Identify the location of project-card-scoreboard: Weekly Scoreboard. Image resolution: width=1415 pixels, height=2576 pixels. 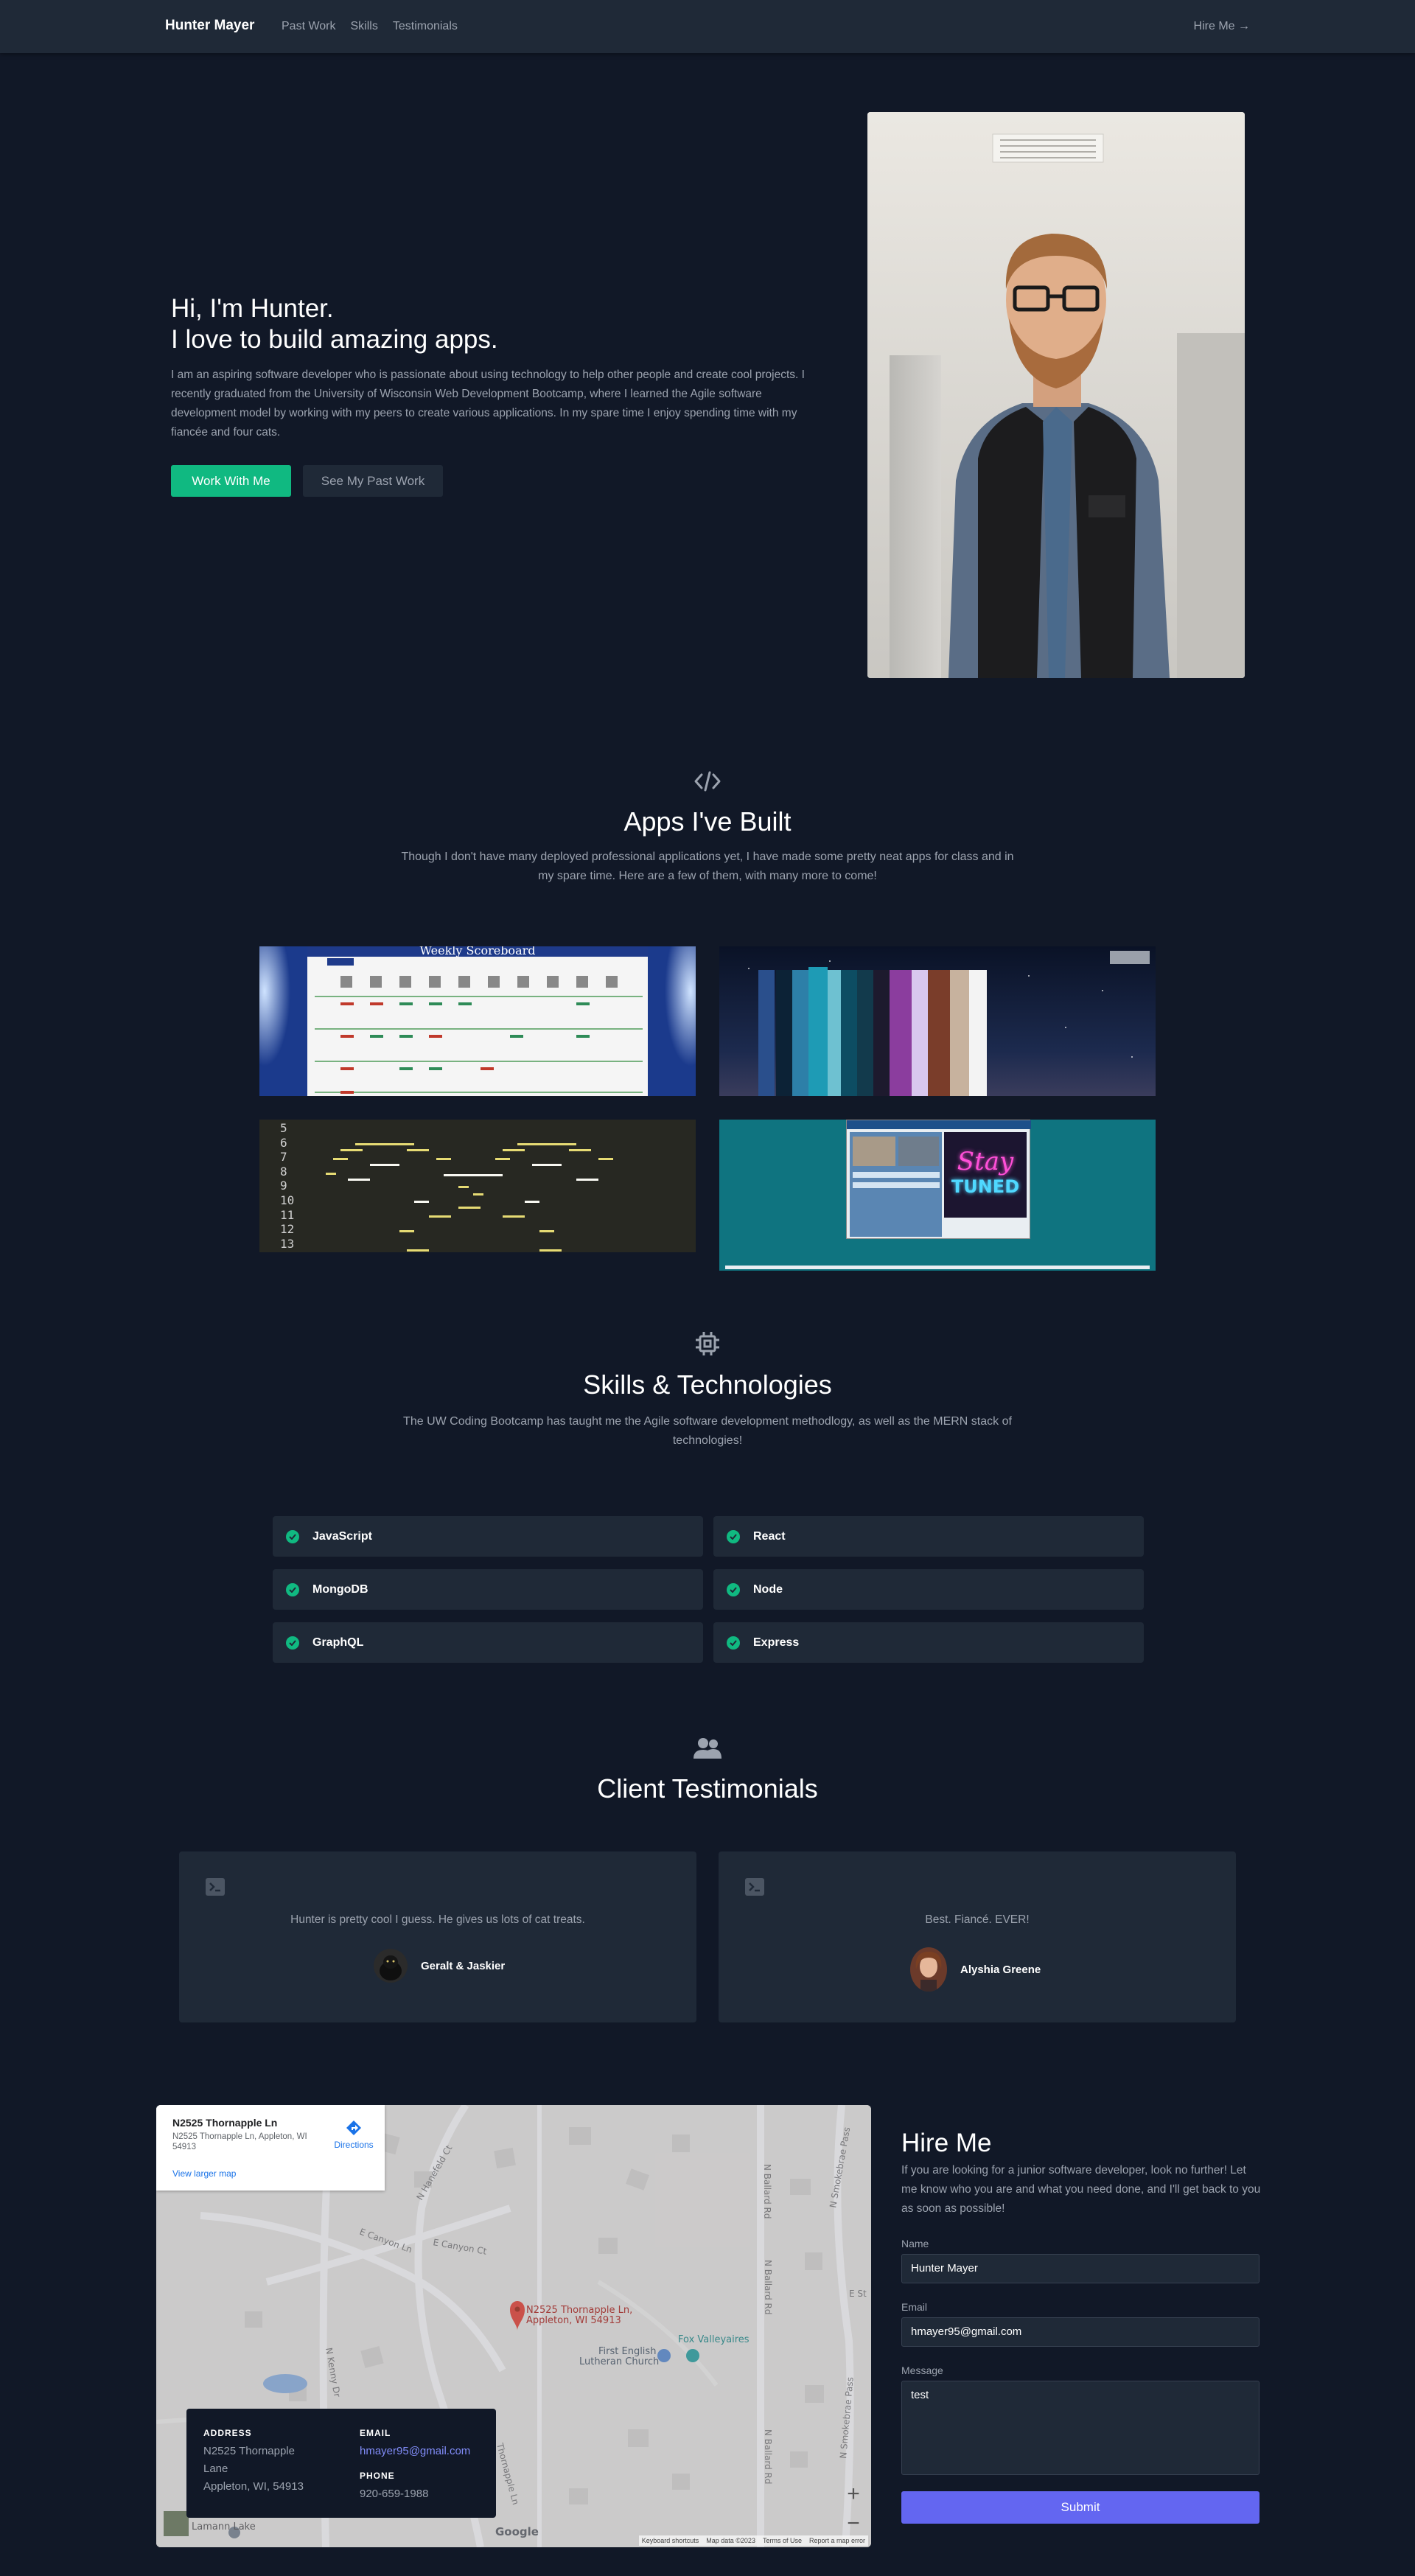
(477, 1021).